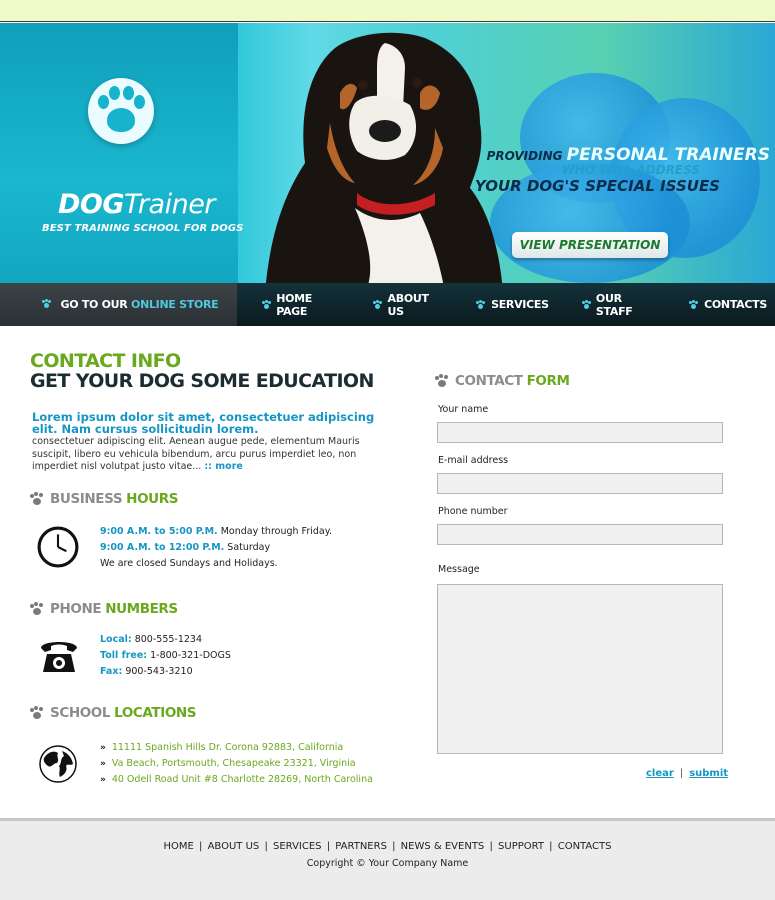  I want to click on phone-label: Toll free:, so click(124, 655).